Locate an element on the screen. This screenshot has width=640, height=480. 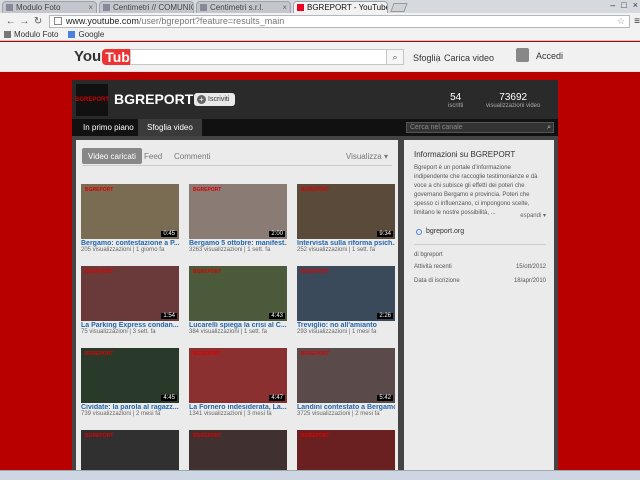
video-thumbnail: BGREPORT 4:45 is located at coordinates (130, 375).